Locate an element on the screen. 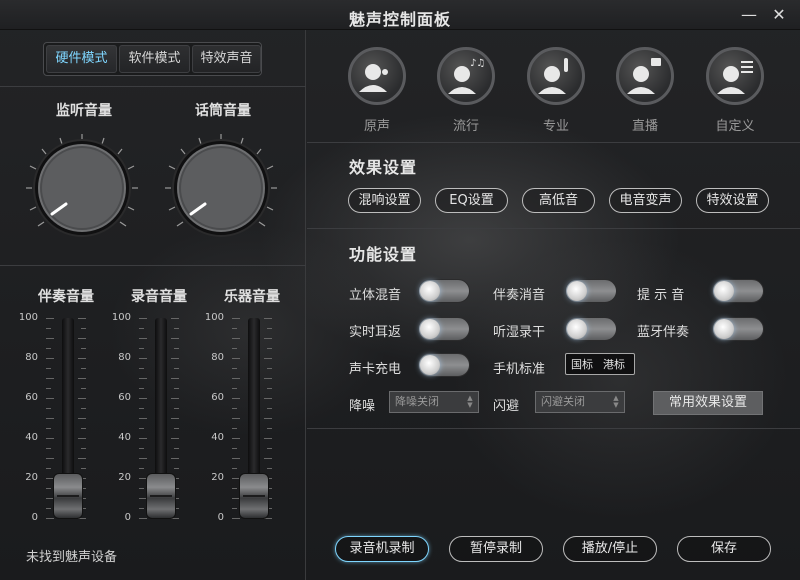 This screenshot has width=800, height=580. ear-monitor-toggle is located at coordinates (444, 329).